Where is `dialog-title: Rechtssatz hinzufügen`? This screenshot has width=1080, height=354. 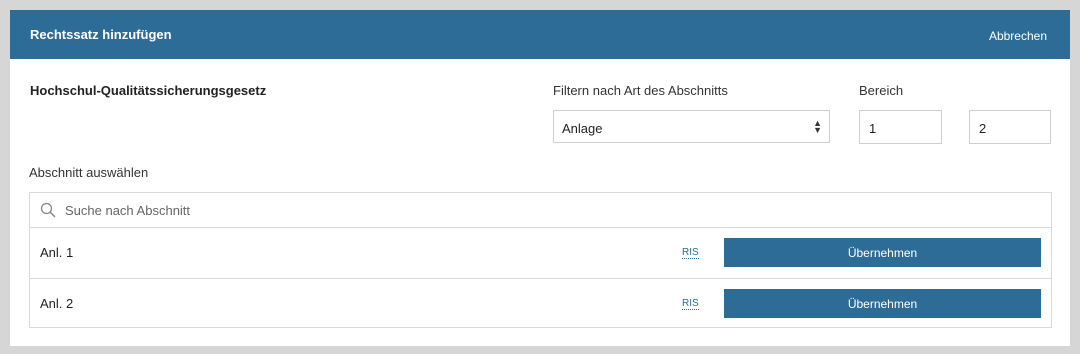 dialog-title: Rechtssatz hinzufügen is located at coordinates (101, 34).